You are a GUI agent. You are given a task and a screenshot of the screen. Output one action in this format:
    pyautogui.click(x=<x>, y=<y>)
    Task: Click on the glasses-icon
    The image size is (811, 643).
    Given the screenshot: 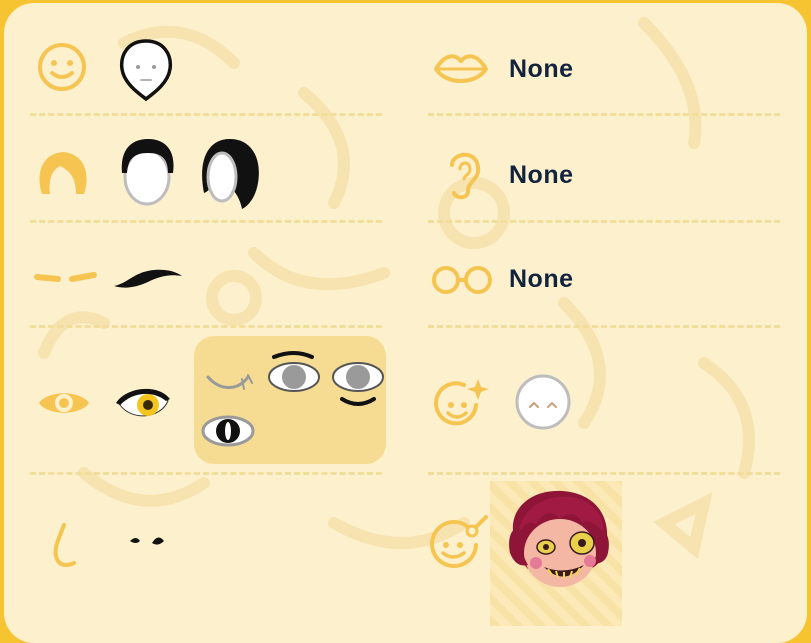 What is the action you would take?
    pyautogui.click(x=462, y=280)
    